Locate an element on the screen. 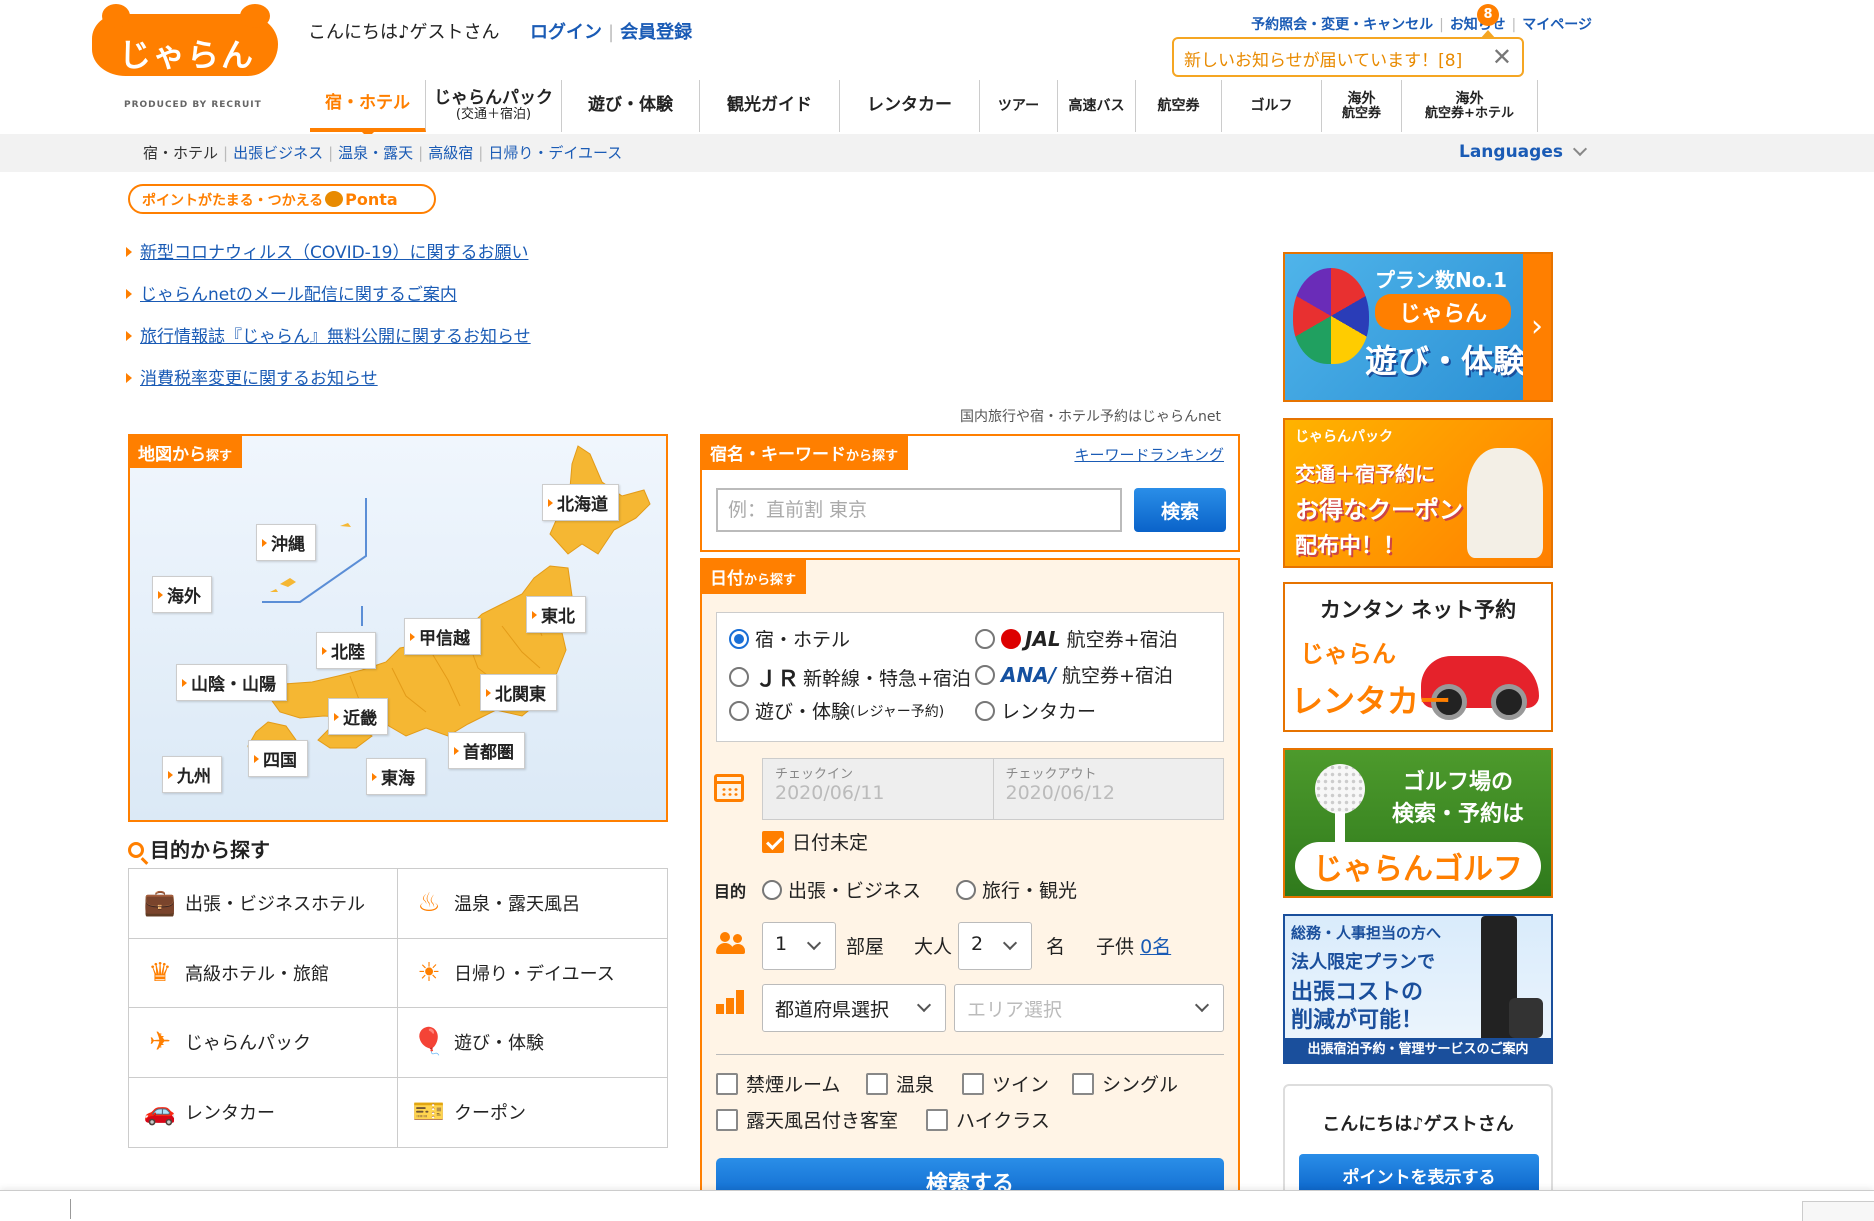 This screenshot has width=1874, height=1221. nav-tab-overseas-air-hotel: 海外 航空券+ホテル is located at coordinates (1470, 106).